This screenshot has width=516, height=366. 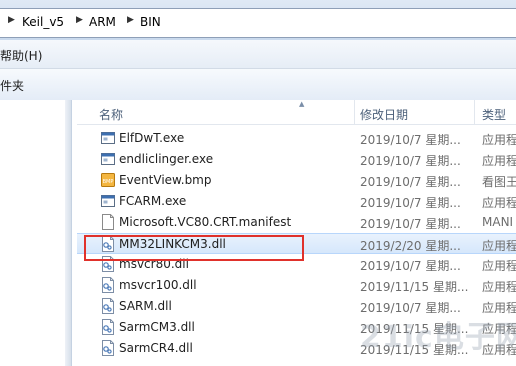 What do you see at coordinates (157, 327) in the screenshot?
I see `file-name: SarmCM3.dll` at bounding box center [157, 327].